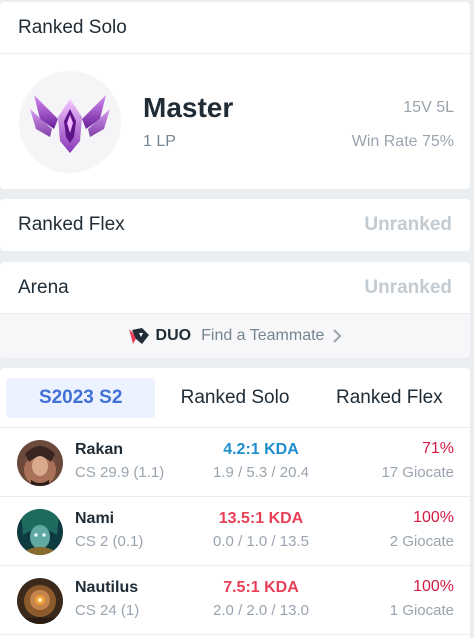 The height and width of the screenshot is (638, 474). I want to click on champion-kda: 7.5:1 KDA, so click(261, 587).